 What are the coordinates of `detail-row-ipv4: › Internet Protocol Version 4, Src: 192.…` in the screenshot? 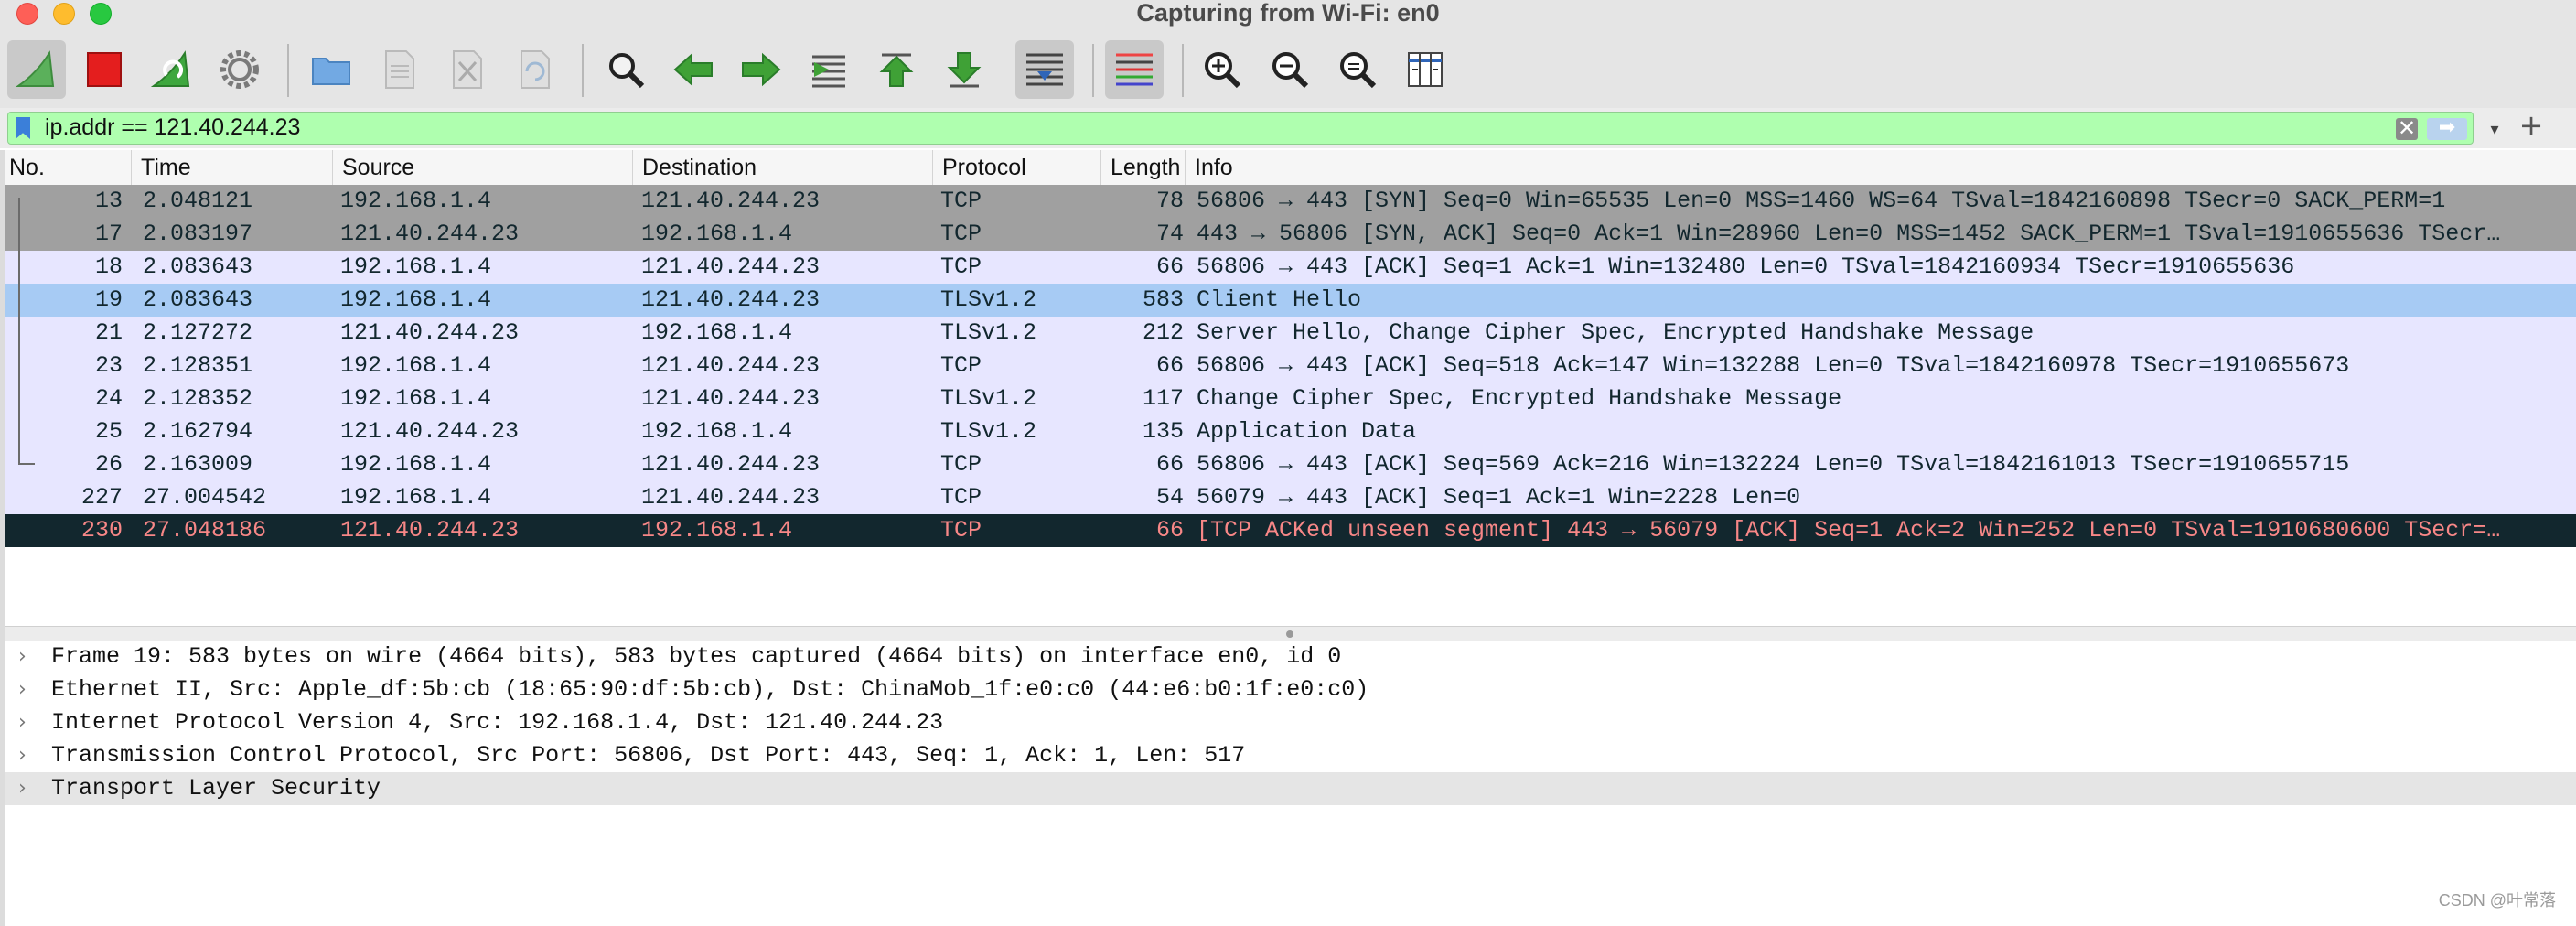 It's located at (1291, 723).